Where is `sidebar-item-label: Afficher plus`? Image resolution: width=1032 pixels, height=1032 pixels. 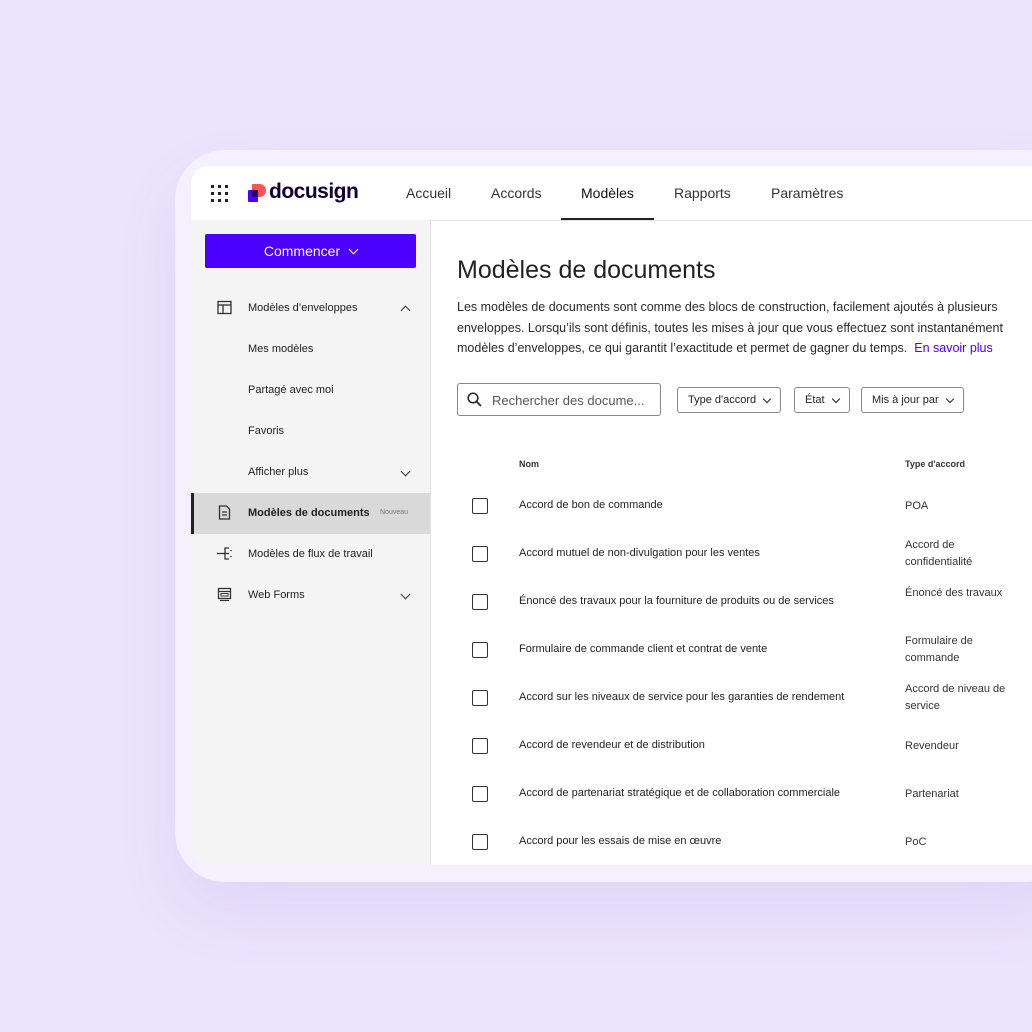 sidebar-item-label: Afficher plus is located at coordinates (278, 472).